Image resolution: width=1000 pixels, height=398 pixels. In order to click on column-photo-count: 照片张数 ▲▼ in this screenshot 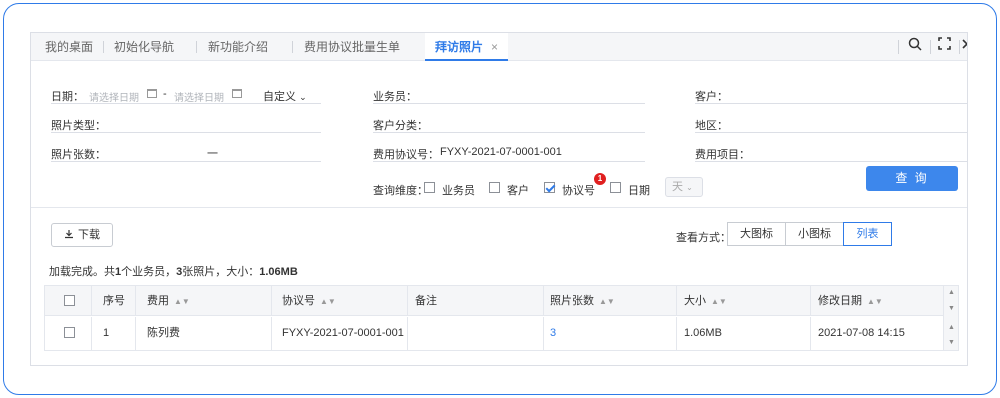, I will do `click(610, 300)`.